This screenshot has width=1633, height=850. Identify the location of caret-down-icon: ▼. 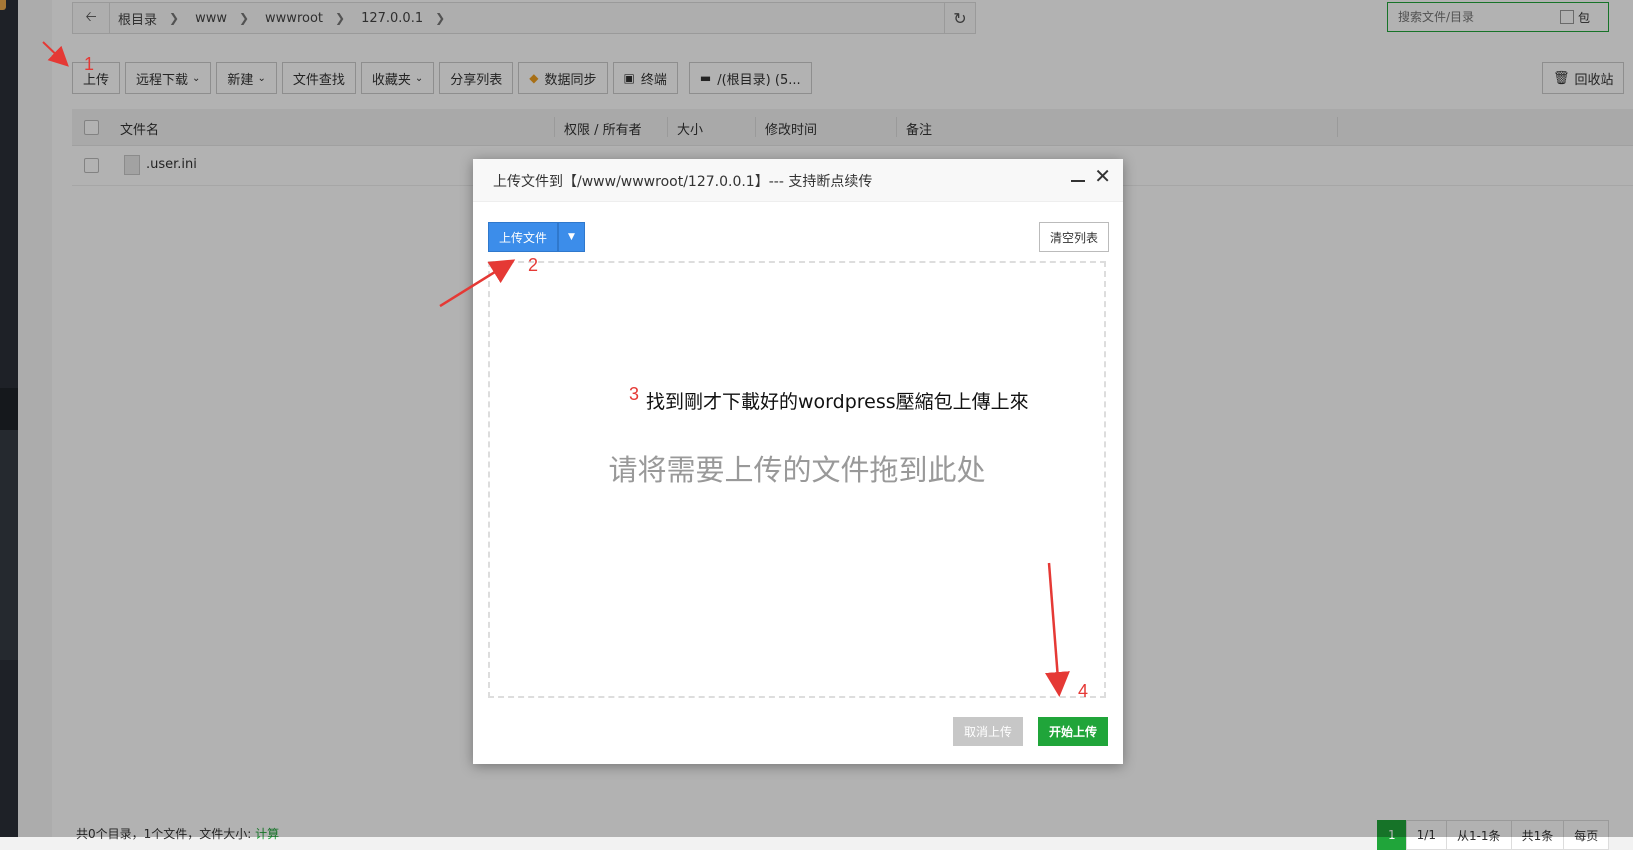
(571, 237).